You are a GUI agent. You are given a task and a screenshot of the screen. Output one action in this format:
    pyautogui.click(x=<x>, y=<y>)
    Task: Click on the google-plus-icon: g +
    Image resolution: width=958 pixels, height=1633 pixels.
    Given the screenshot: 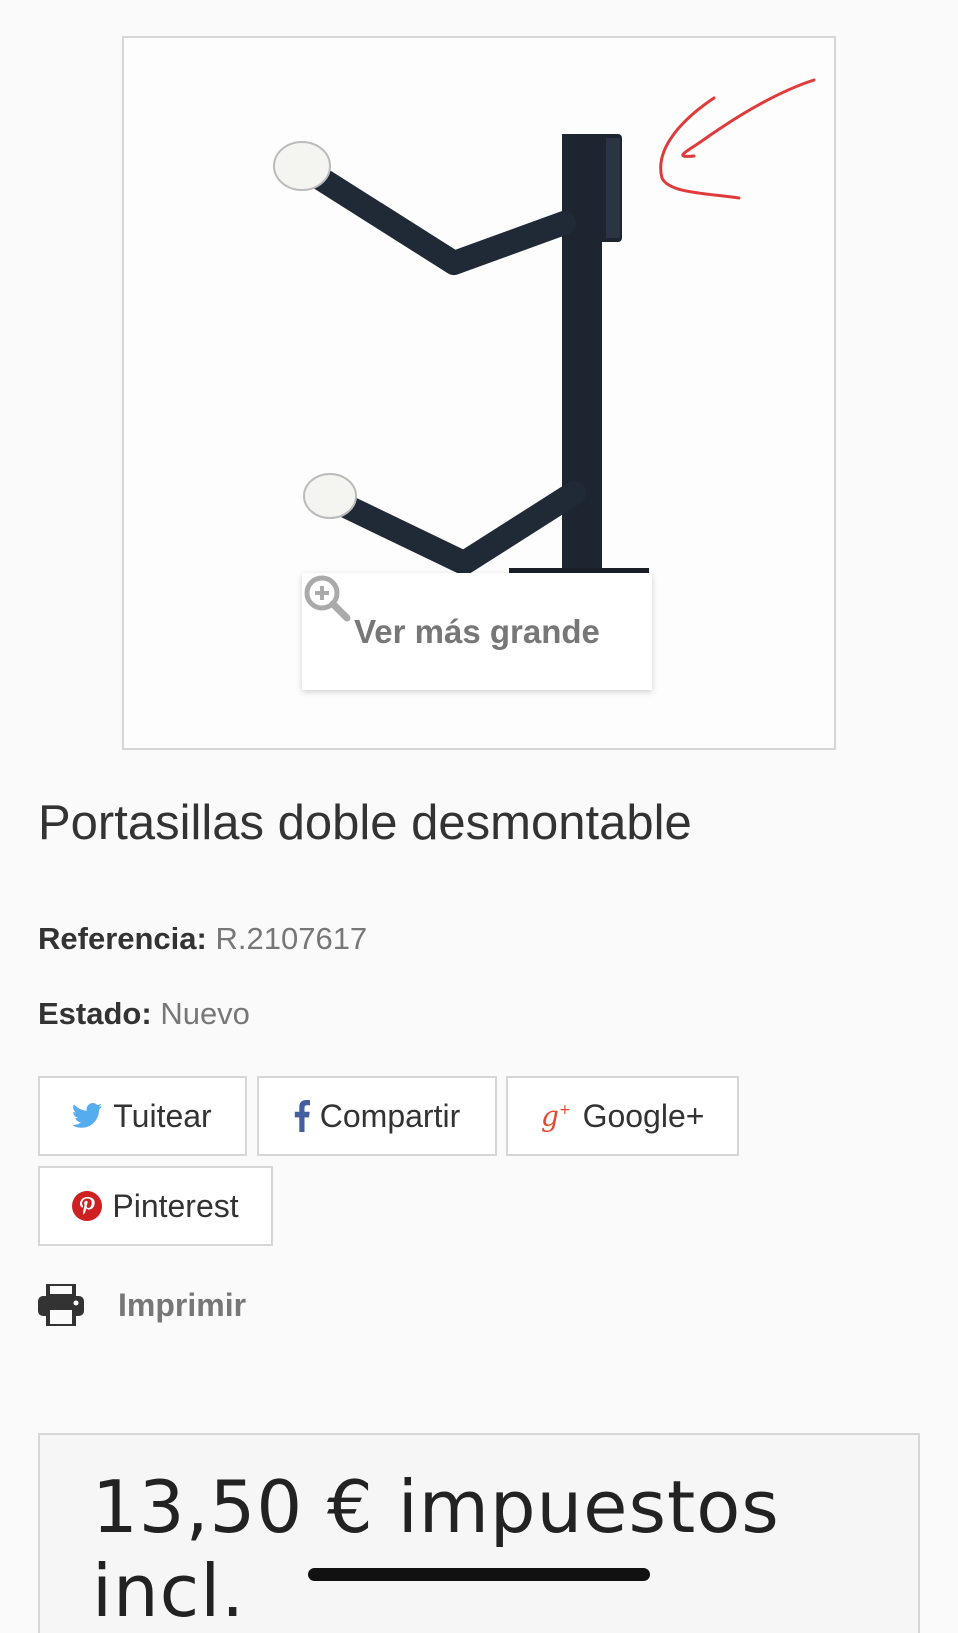 What is the action you would take?
    pyautogui.click(x=556, y=1116)
    